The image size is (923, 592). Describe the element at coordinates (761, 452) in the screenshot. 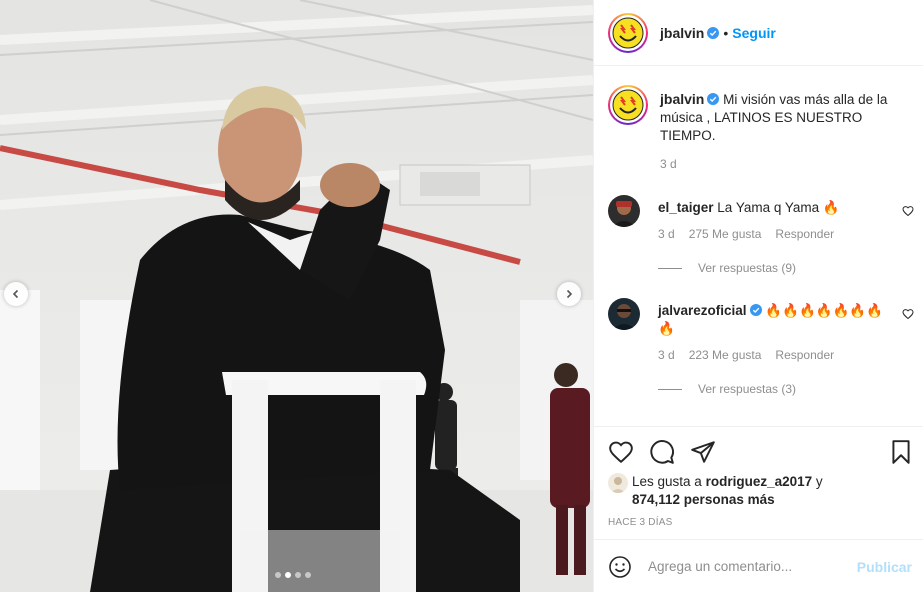

I see `action-icons` at that location.